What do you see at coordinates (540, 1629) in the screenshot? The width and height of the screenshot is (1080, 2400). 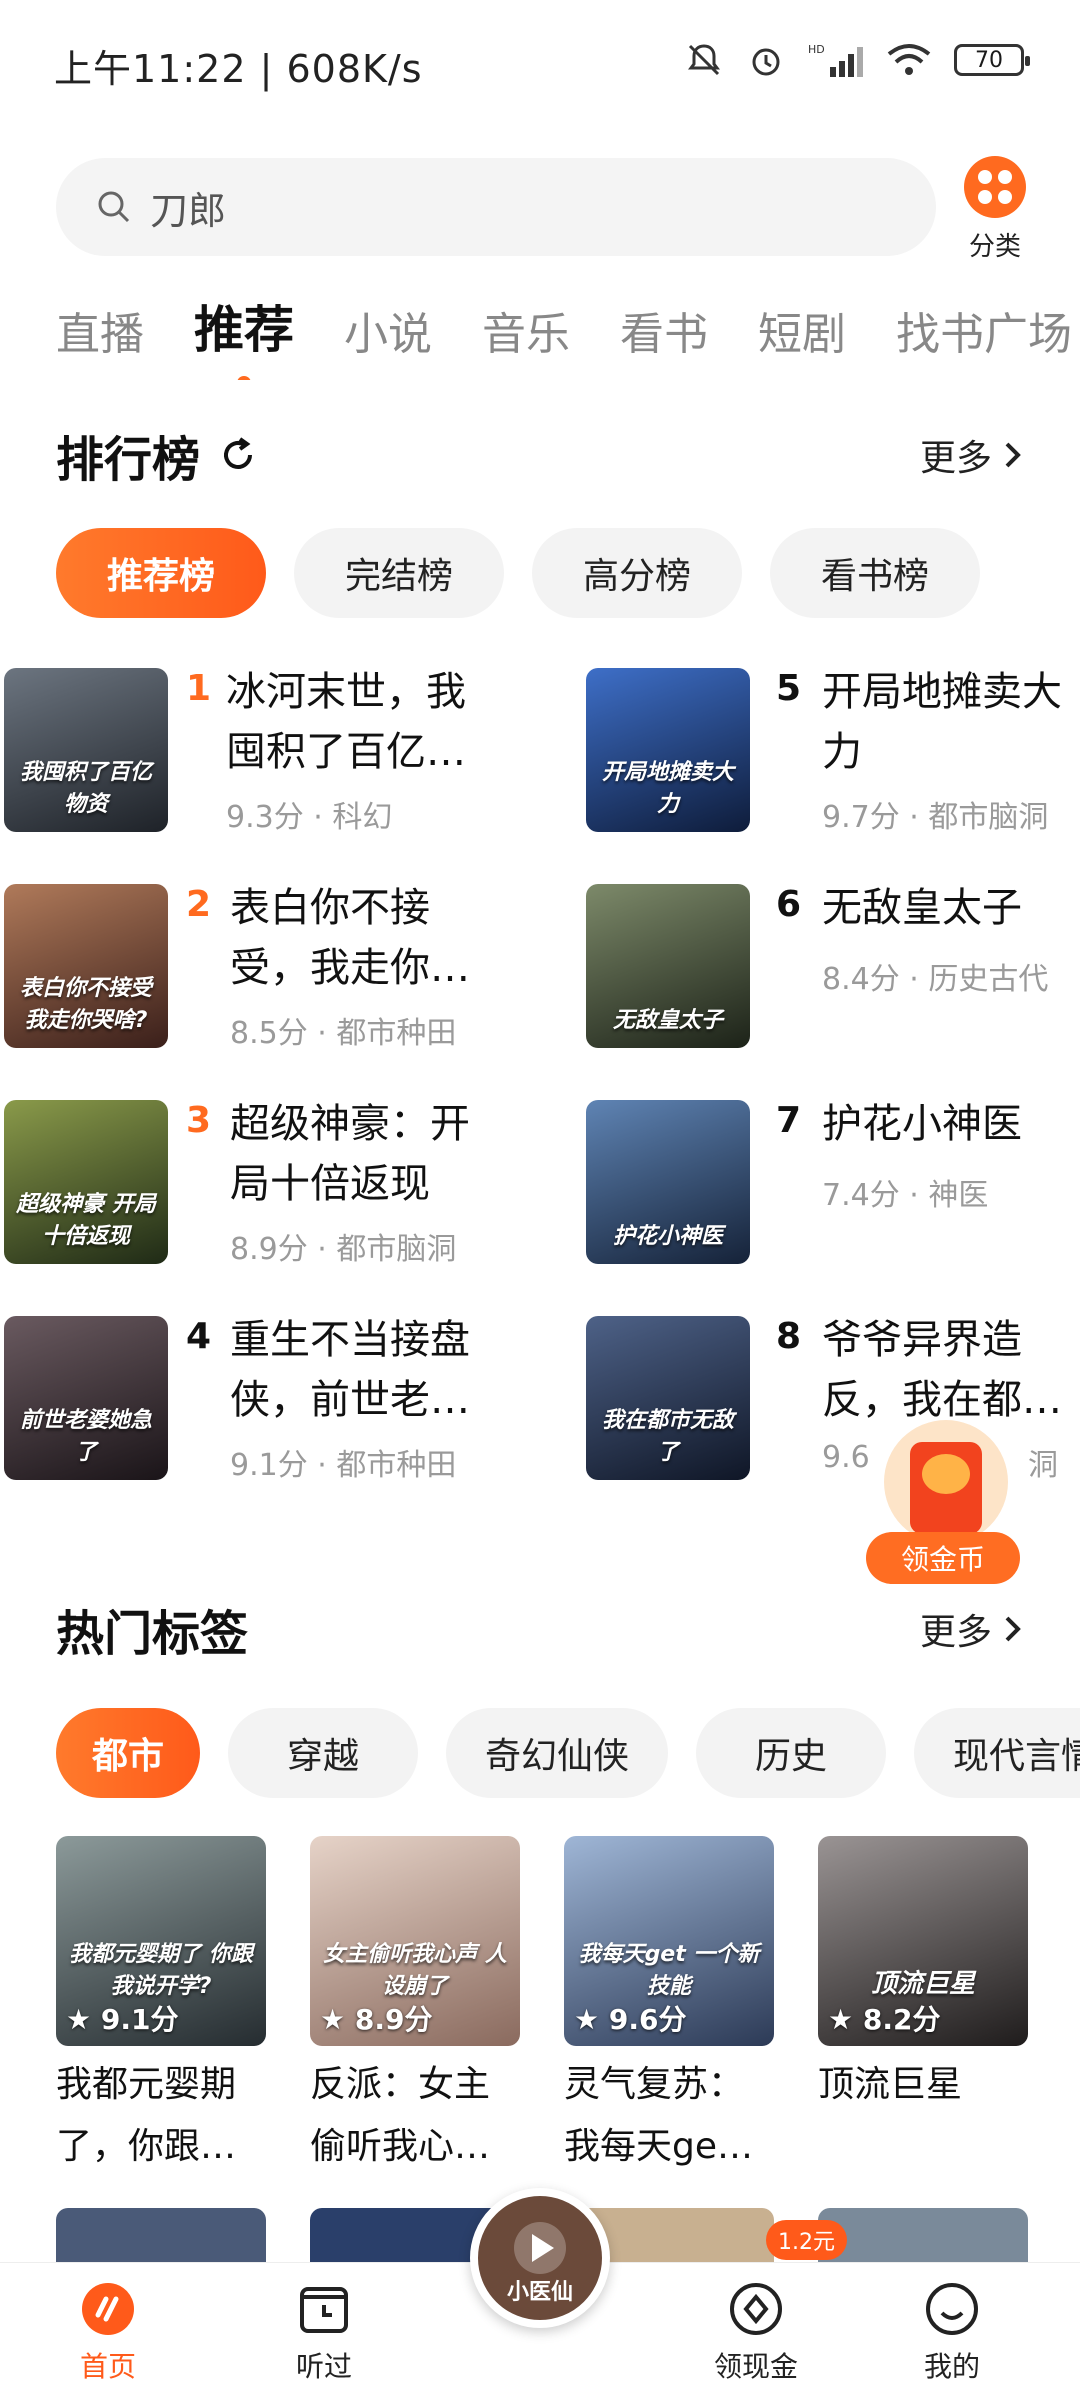 I see `hot-tags-header: 热门标签 更多` at bounding box center [540, 1629].